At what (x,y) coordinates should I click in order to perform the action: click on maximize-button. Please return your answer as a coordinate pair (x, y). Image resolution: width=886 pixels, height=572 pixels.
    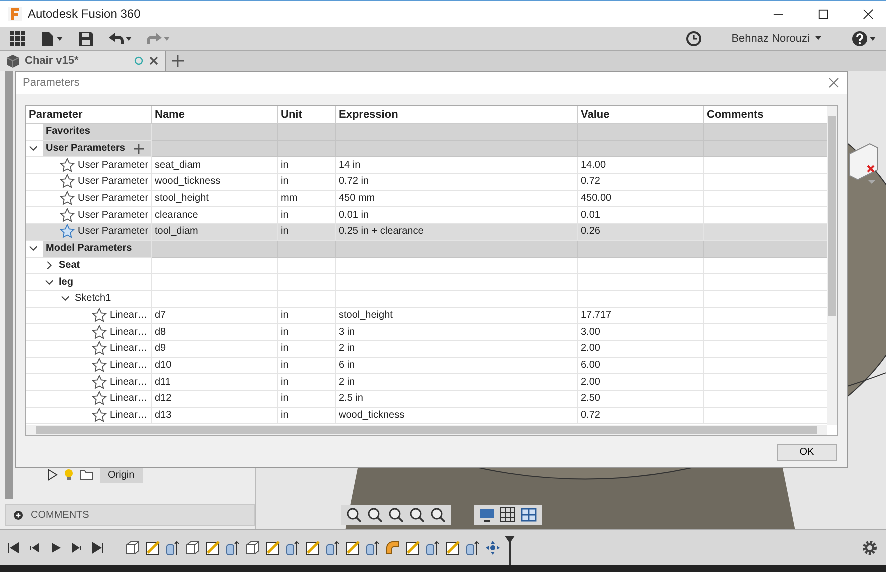
    Looking at the image, I should click on (823, 14).